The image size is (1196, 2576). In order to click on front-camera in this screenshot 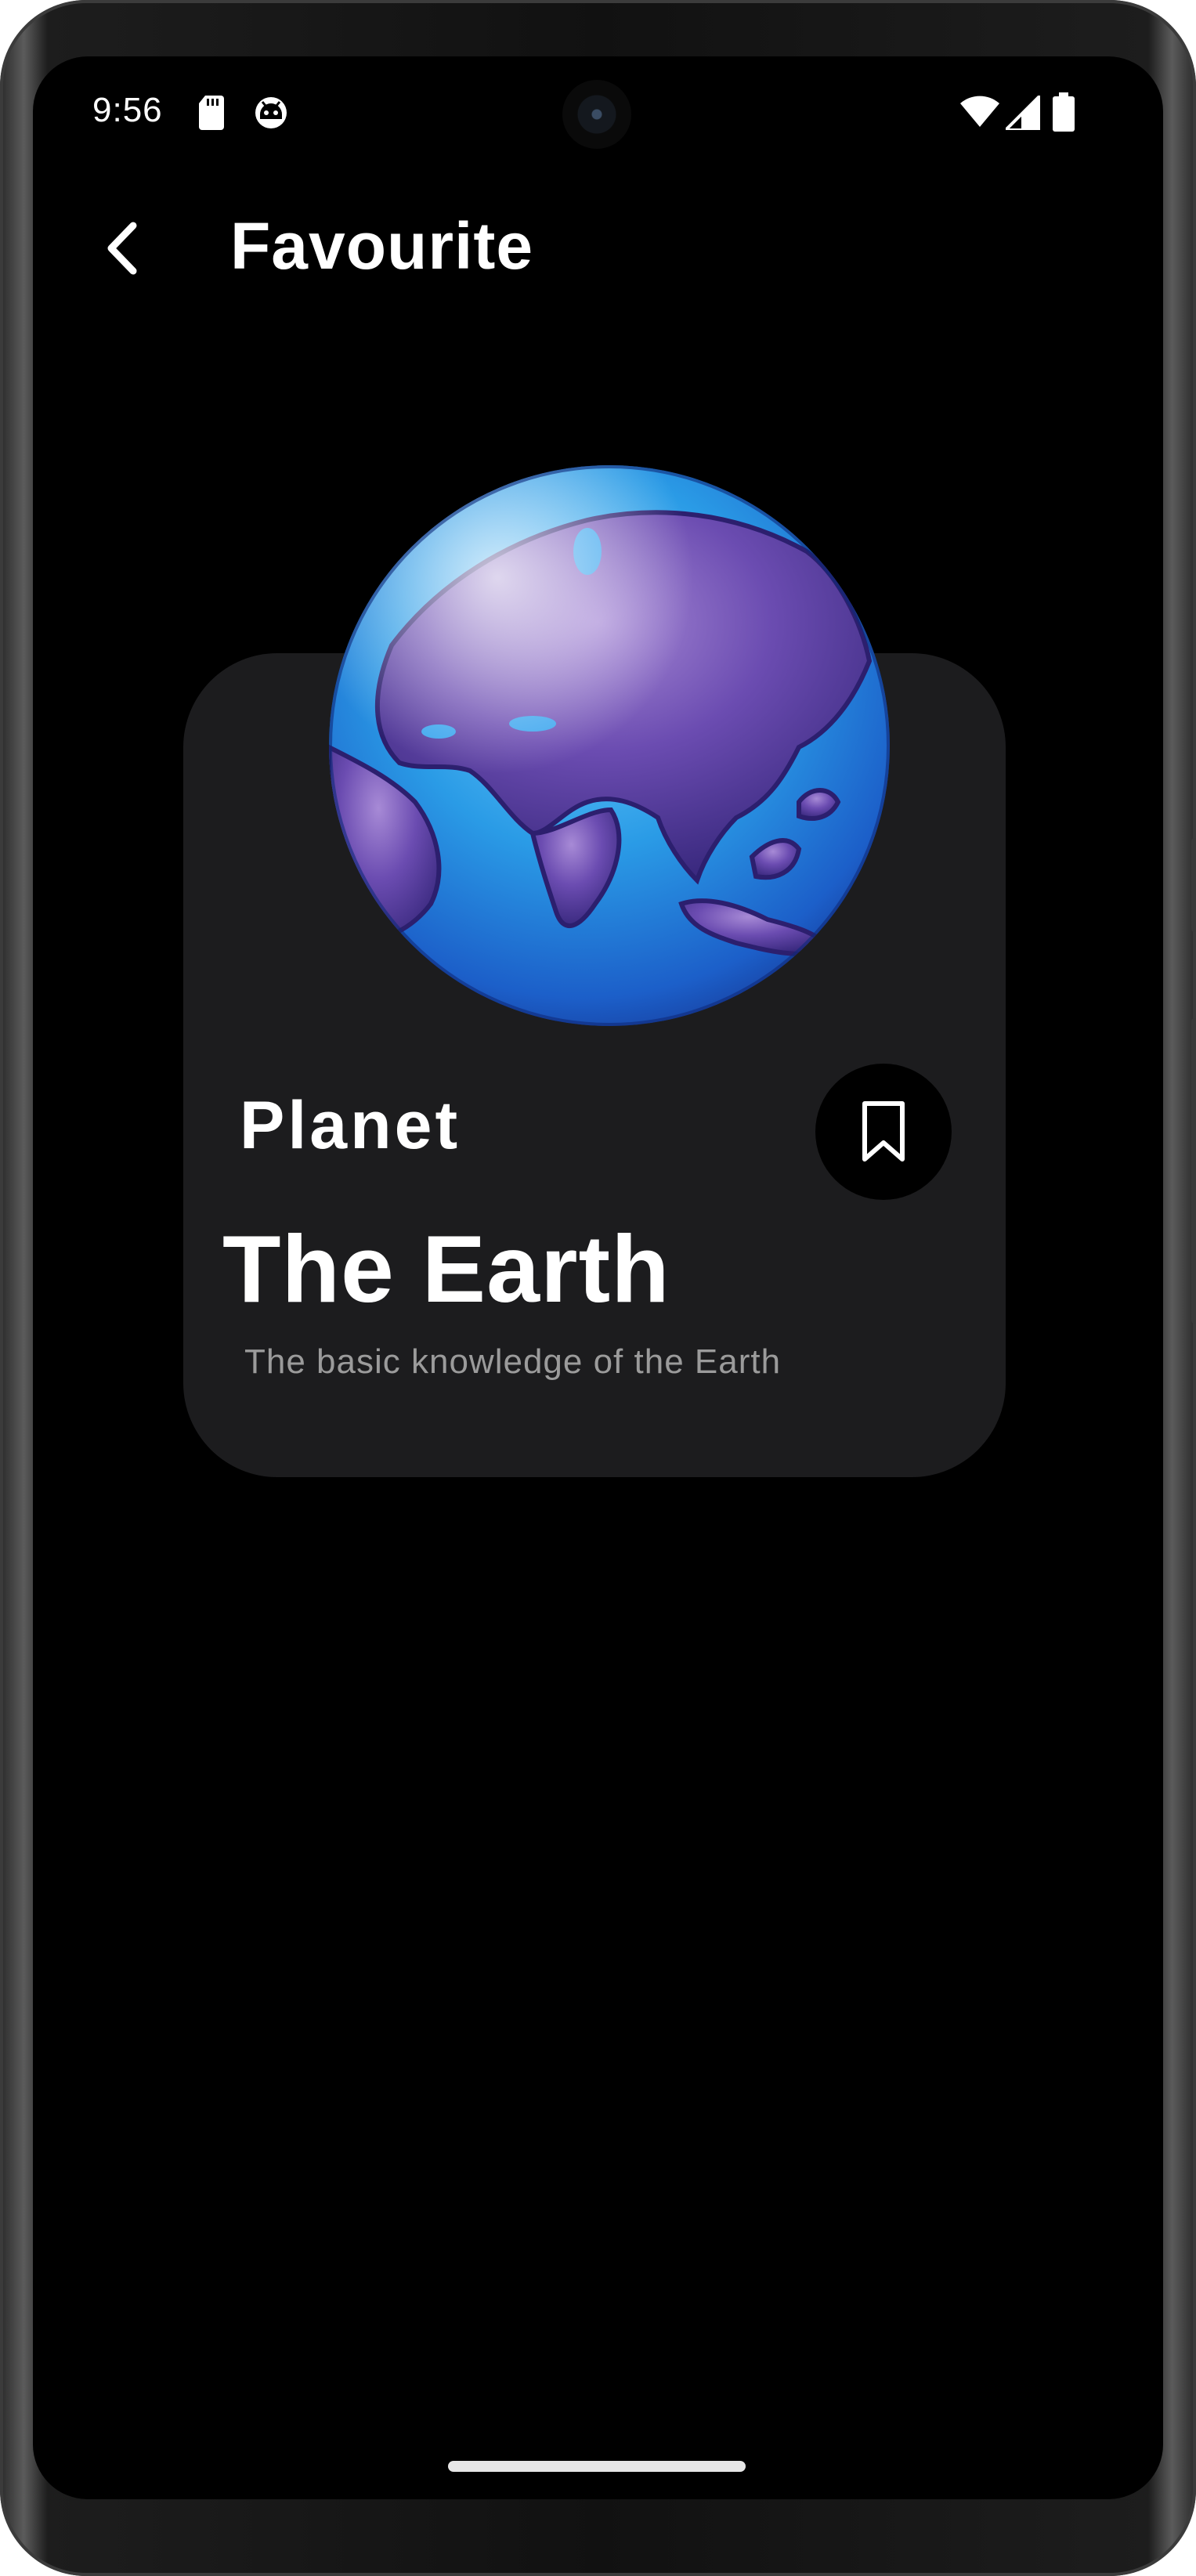, I will do `click(596, 114)`.